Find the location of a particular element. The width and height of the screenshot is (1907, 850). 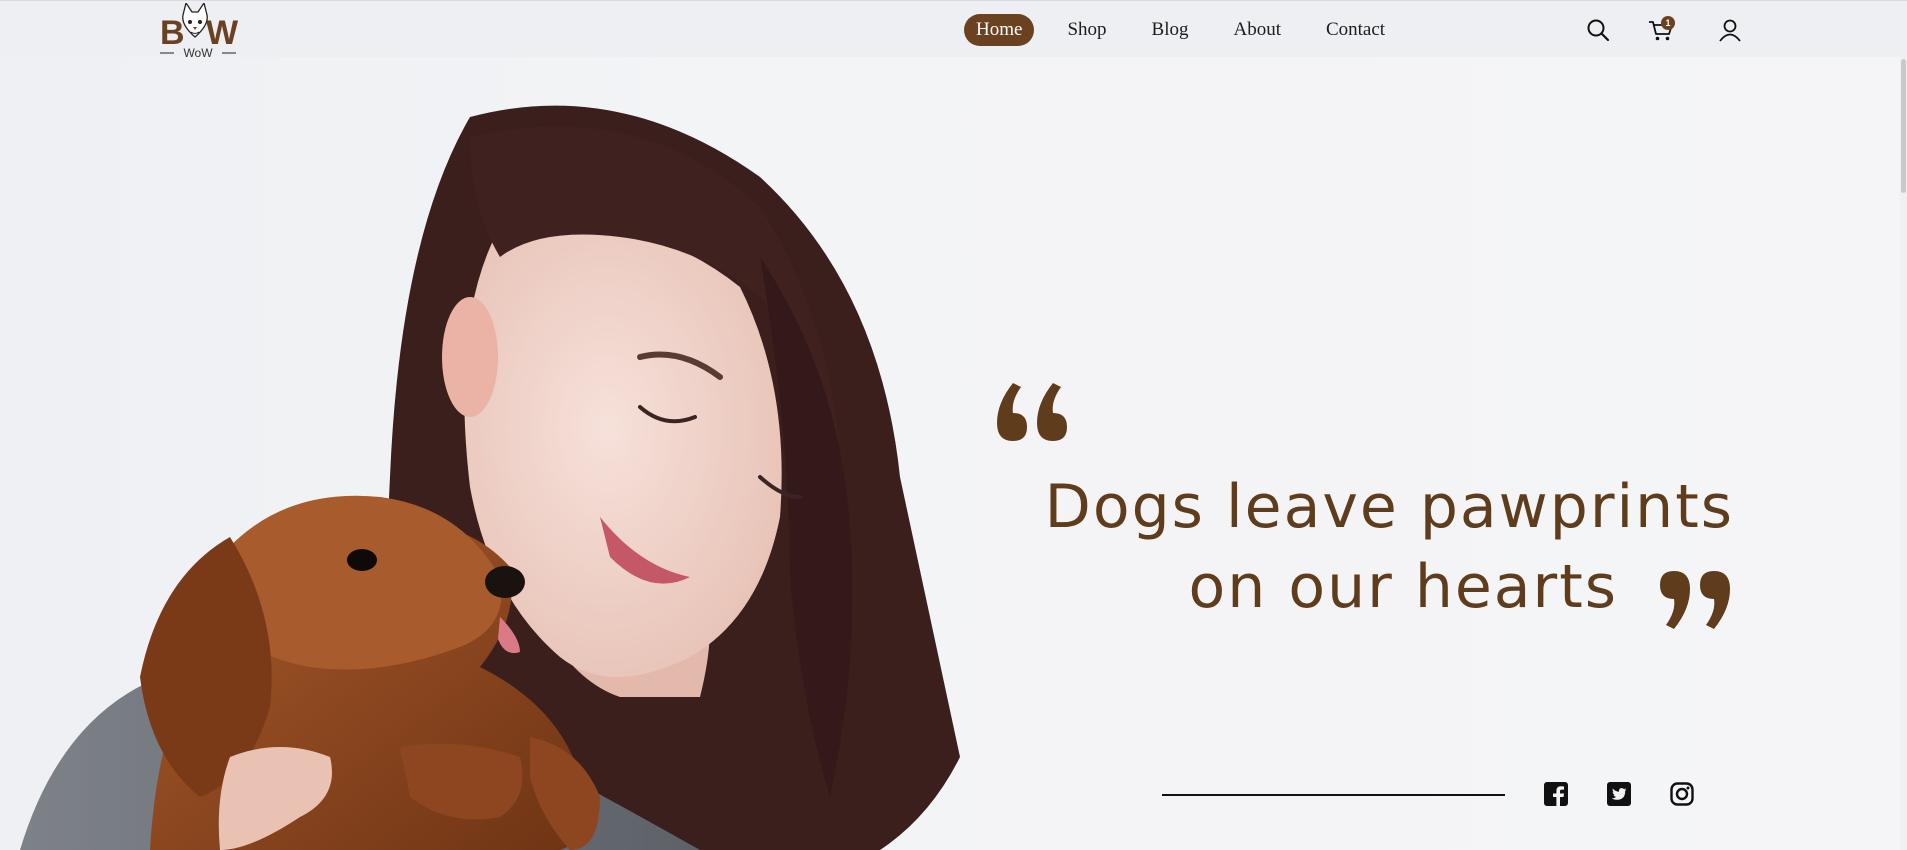

cart-count-badge: 1 is located at coordinates (1668, 23).